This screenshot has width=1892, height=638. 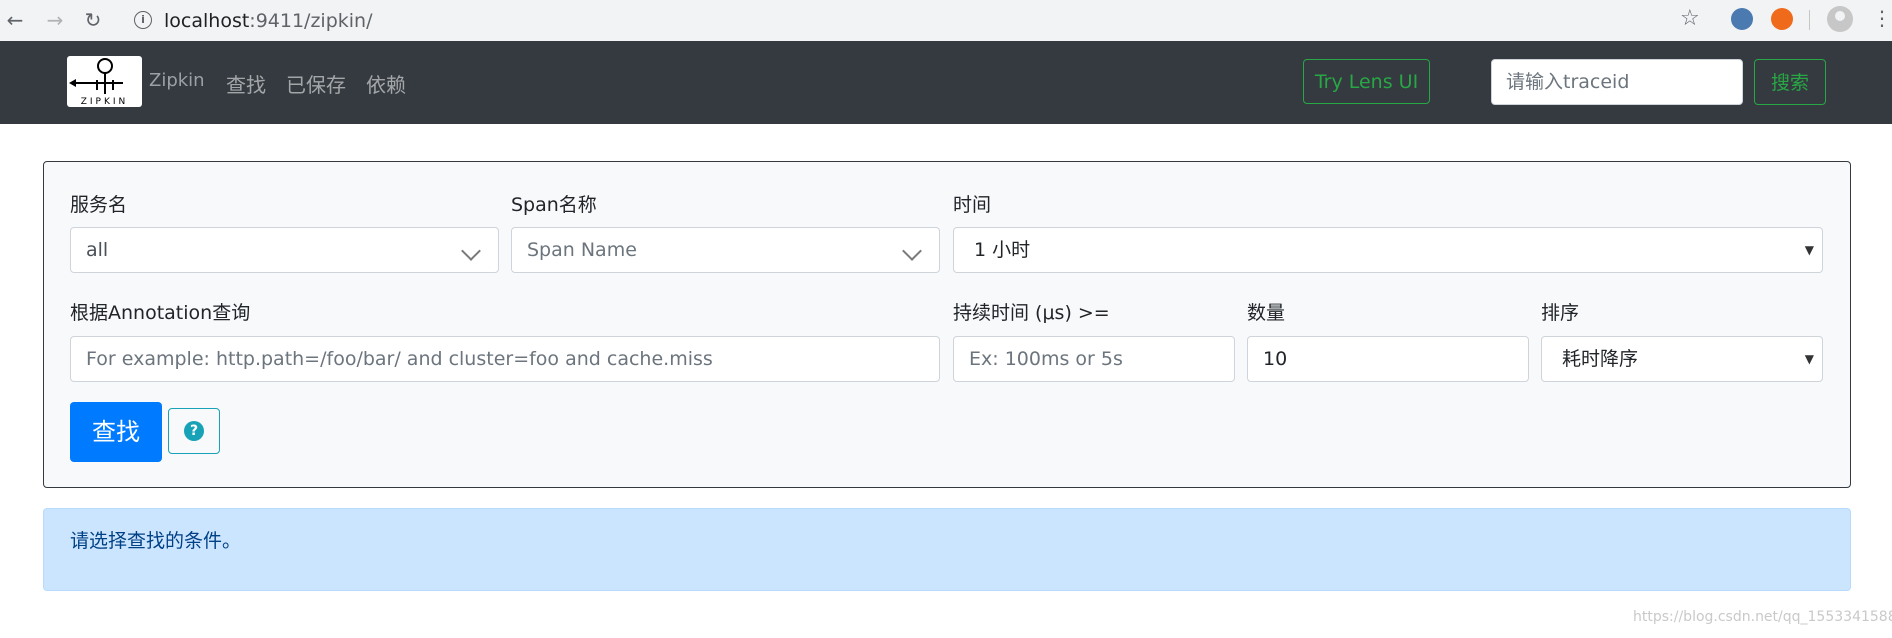 I want to click on annotation-label: 根据Annotation查询, so click(x=160, y=313).